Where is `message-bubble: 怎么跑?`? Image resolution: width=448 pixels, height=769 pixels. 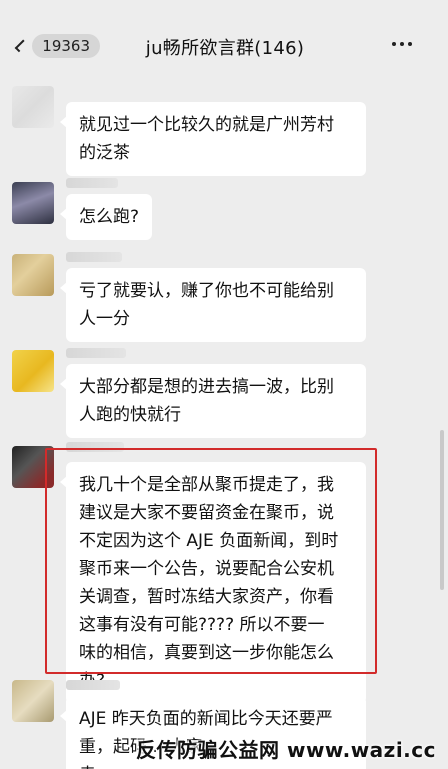 message-bubble: 怎么跑? is located at coordinates (106, 217).